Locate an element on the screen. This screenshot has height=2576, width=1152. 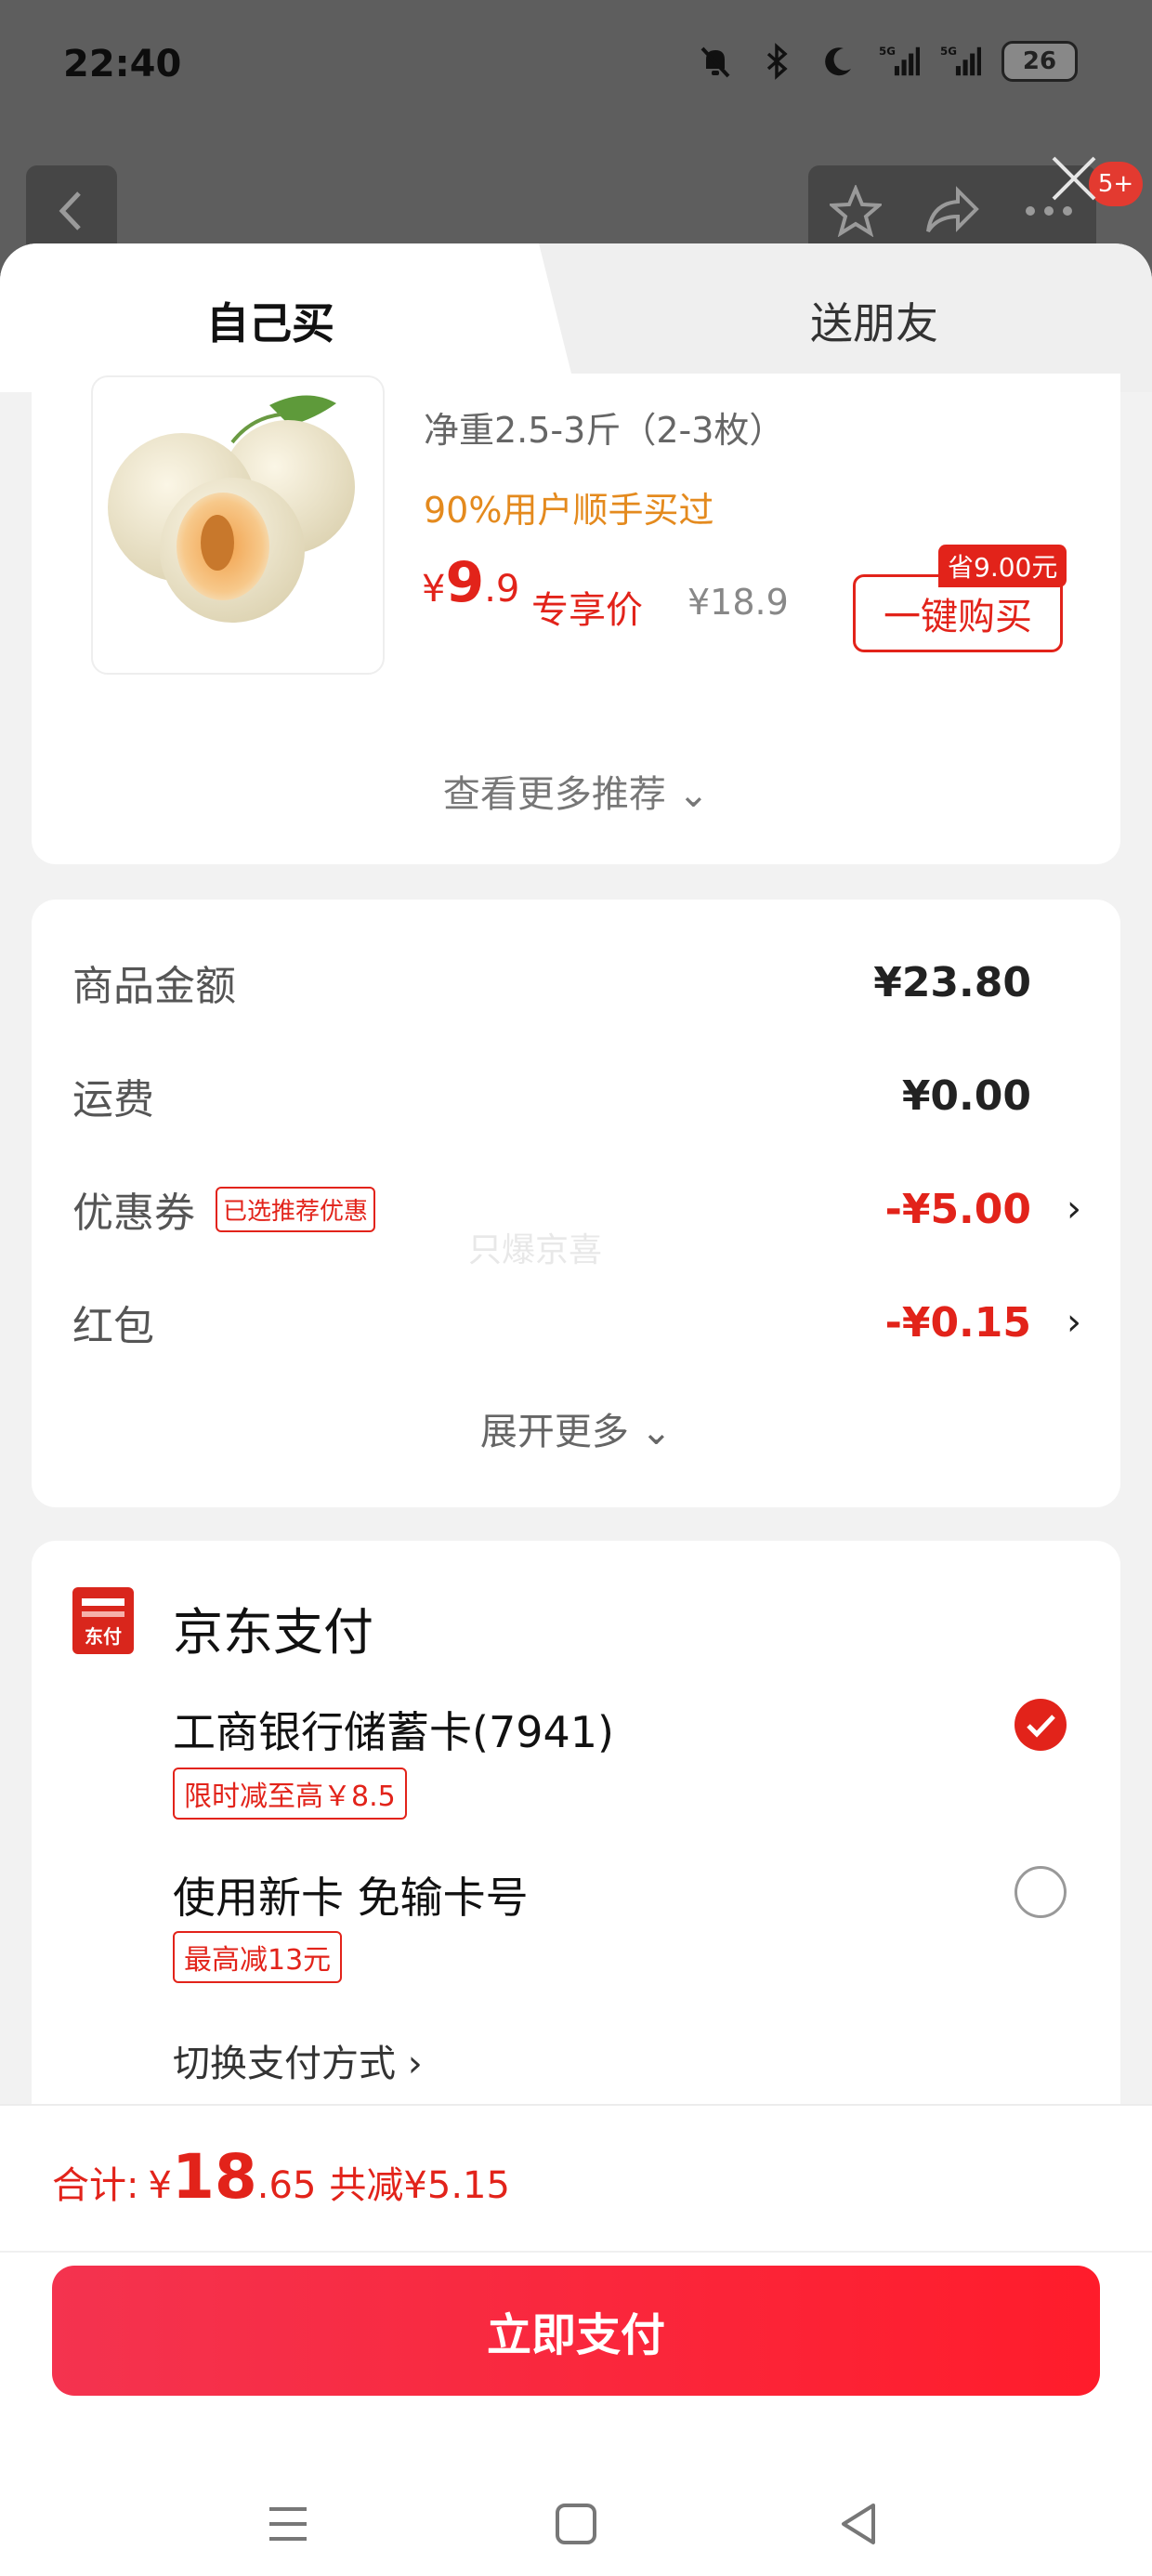
coupon-label: 优惠券 is located at coordinates (133, 1213).